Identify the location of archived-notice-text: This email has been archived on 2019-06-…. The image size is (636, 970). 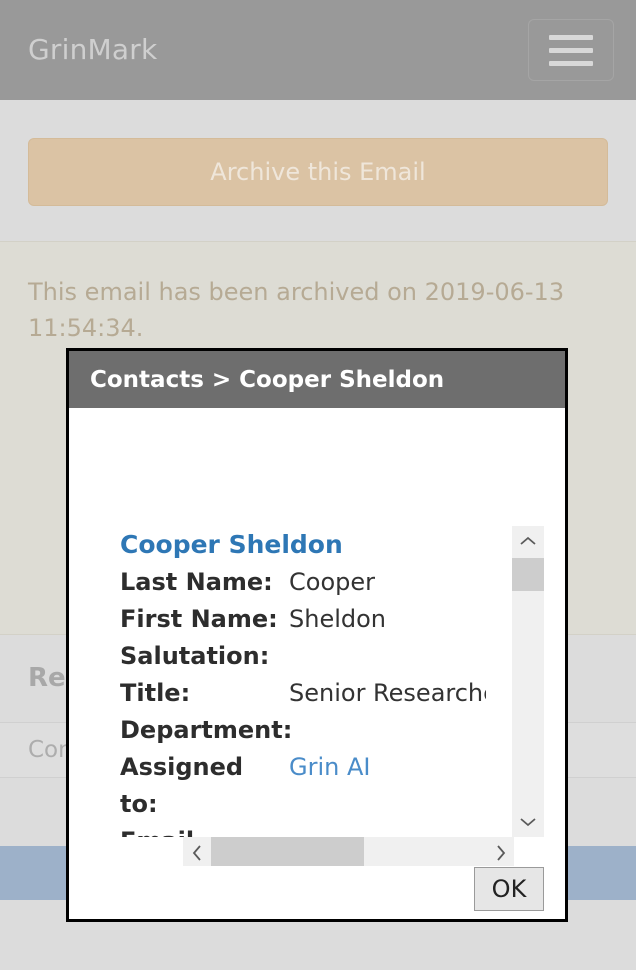
(296, 310).